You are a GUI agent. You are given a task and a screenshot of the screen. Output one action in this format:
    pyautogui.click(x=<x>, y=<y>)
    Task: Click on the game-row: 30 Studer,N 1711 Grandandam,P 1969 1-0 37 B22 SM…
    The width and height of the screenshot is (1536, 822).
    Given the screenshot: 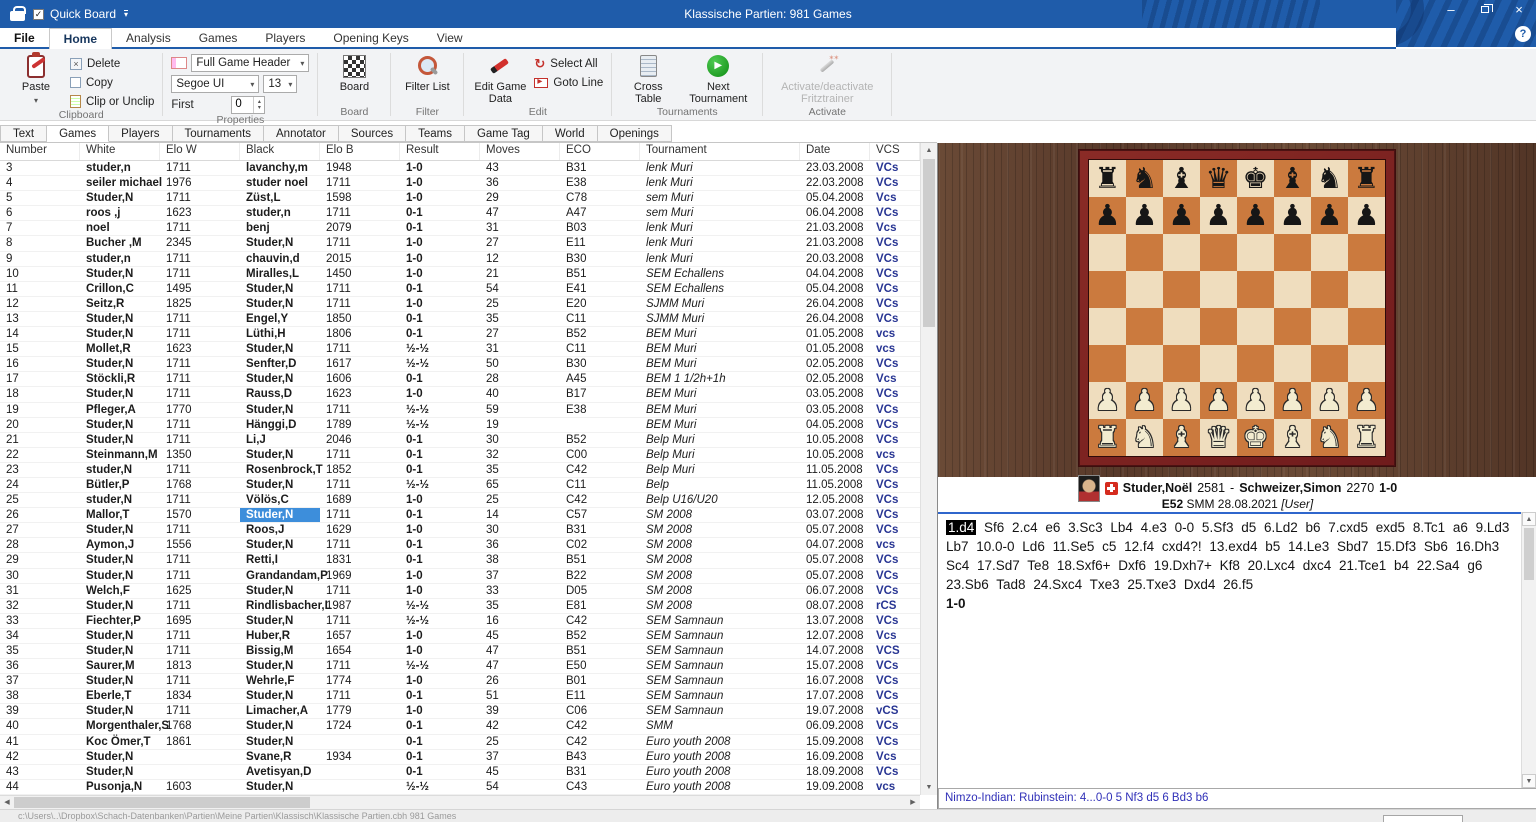 What is the action you would take?
    pyautogui.click(x=460, y=576)
    